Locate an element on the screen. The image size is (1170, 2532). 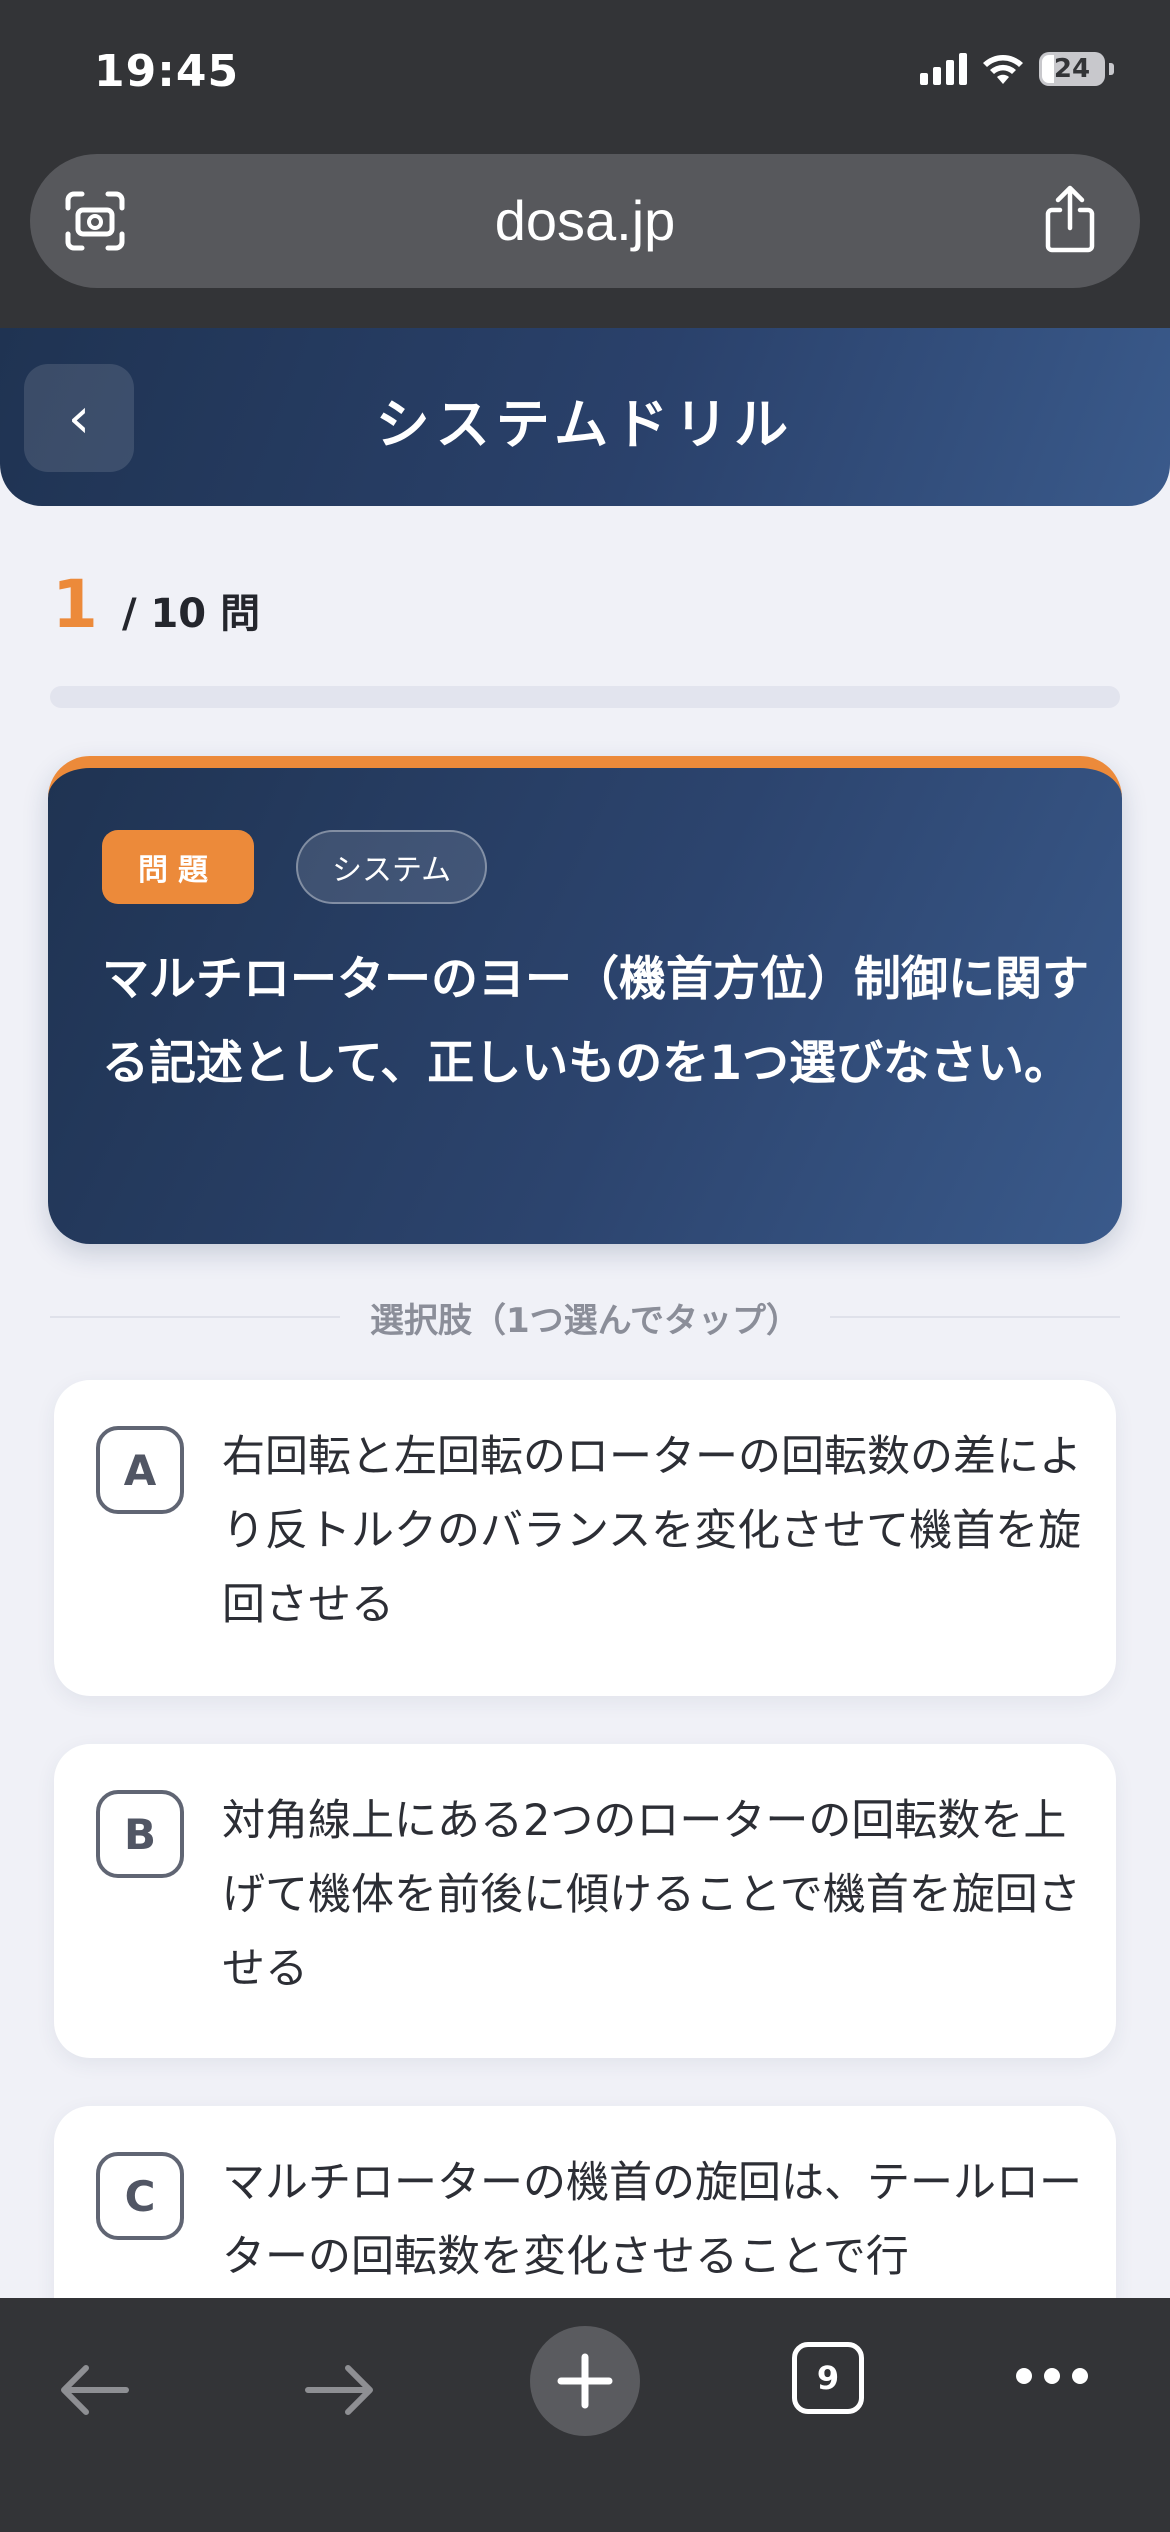
browser-top-bar: 19:45 24 dosa.jp is located at coordinates (585, 164).